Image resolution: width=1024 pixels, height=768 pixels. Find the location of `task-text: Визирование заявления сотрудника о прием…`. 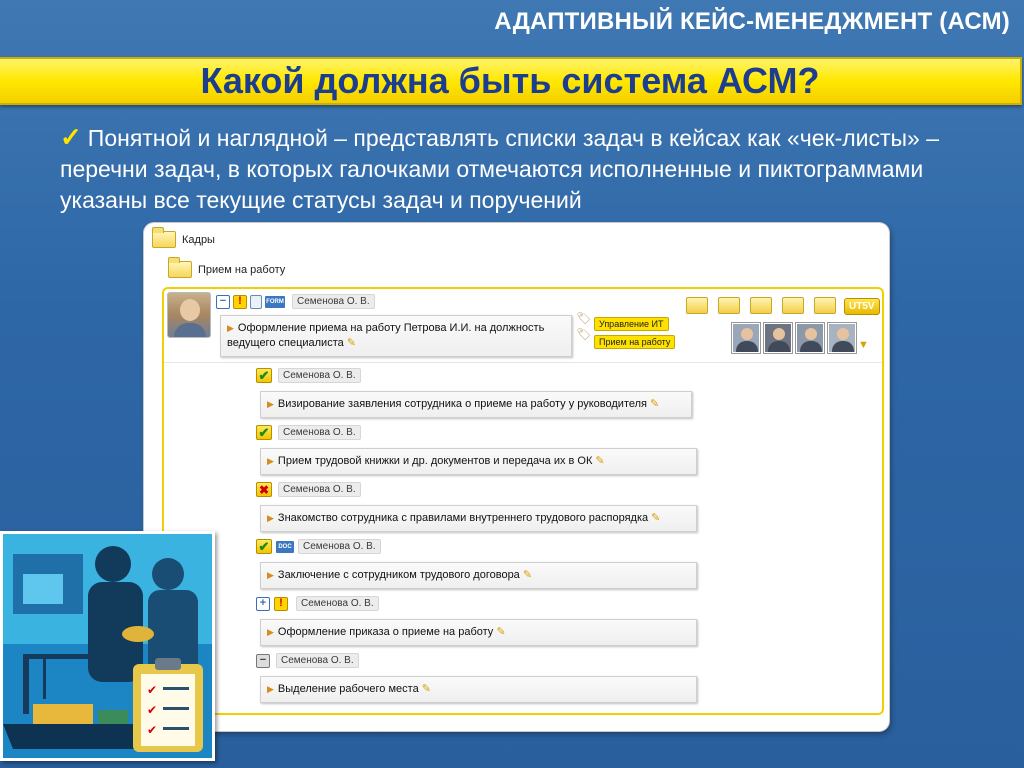

task-text: Визирование заявления сотрудника о прием… is located at coordinates (462, 404).